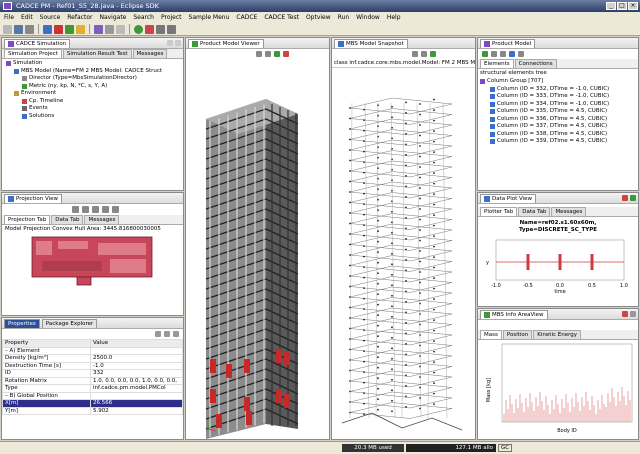  I want to click on subtab: Connections, so click(535, 63).